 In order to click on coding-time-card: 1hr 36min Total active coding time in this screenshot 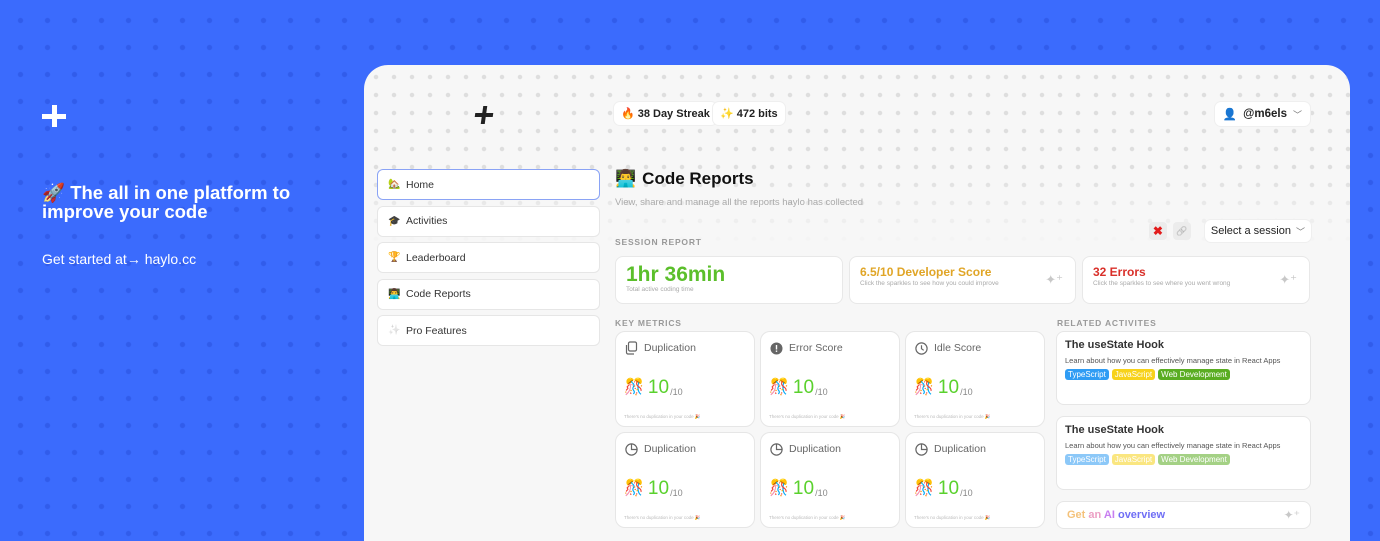, I will do `click(729, 280)`.